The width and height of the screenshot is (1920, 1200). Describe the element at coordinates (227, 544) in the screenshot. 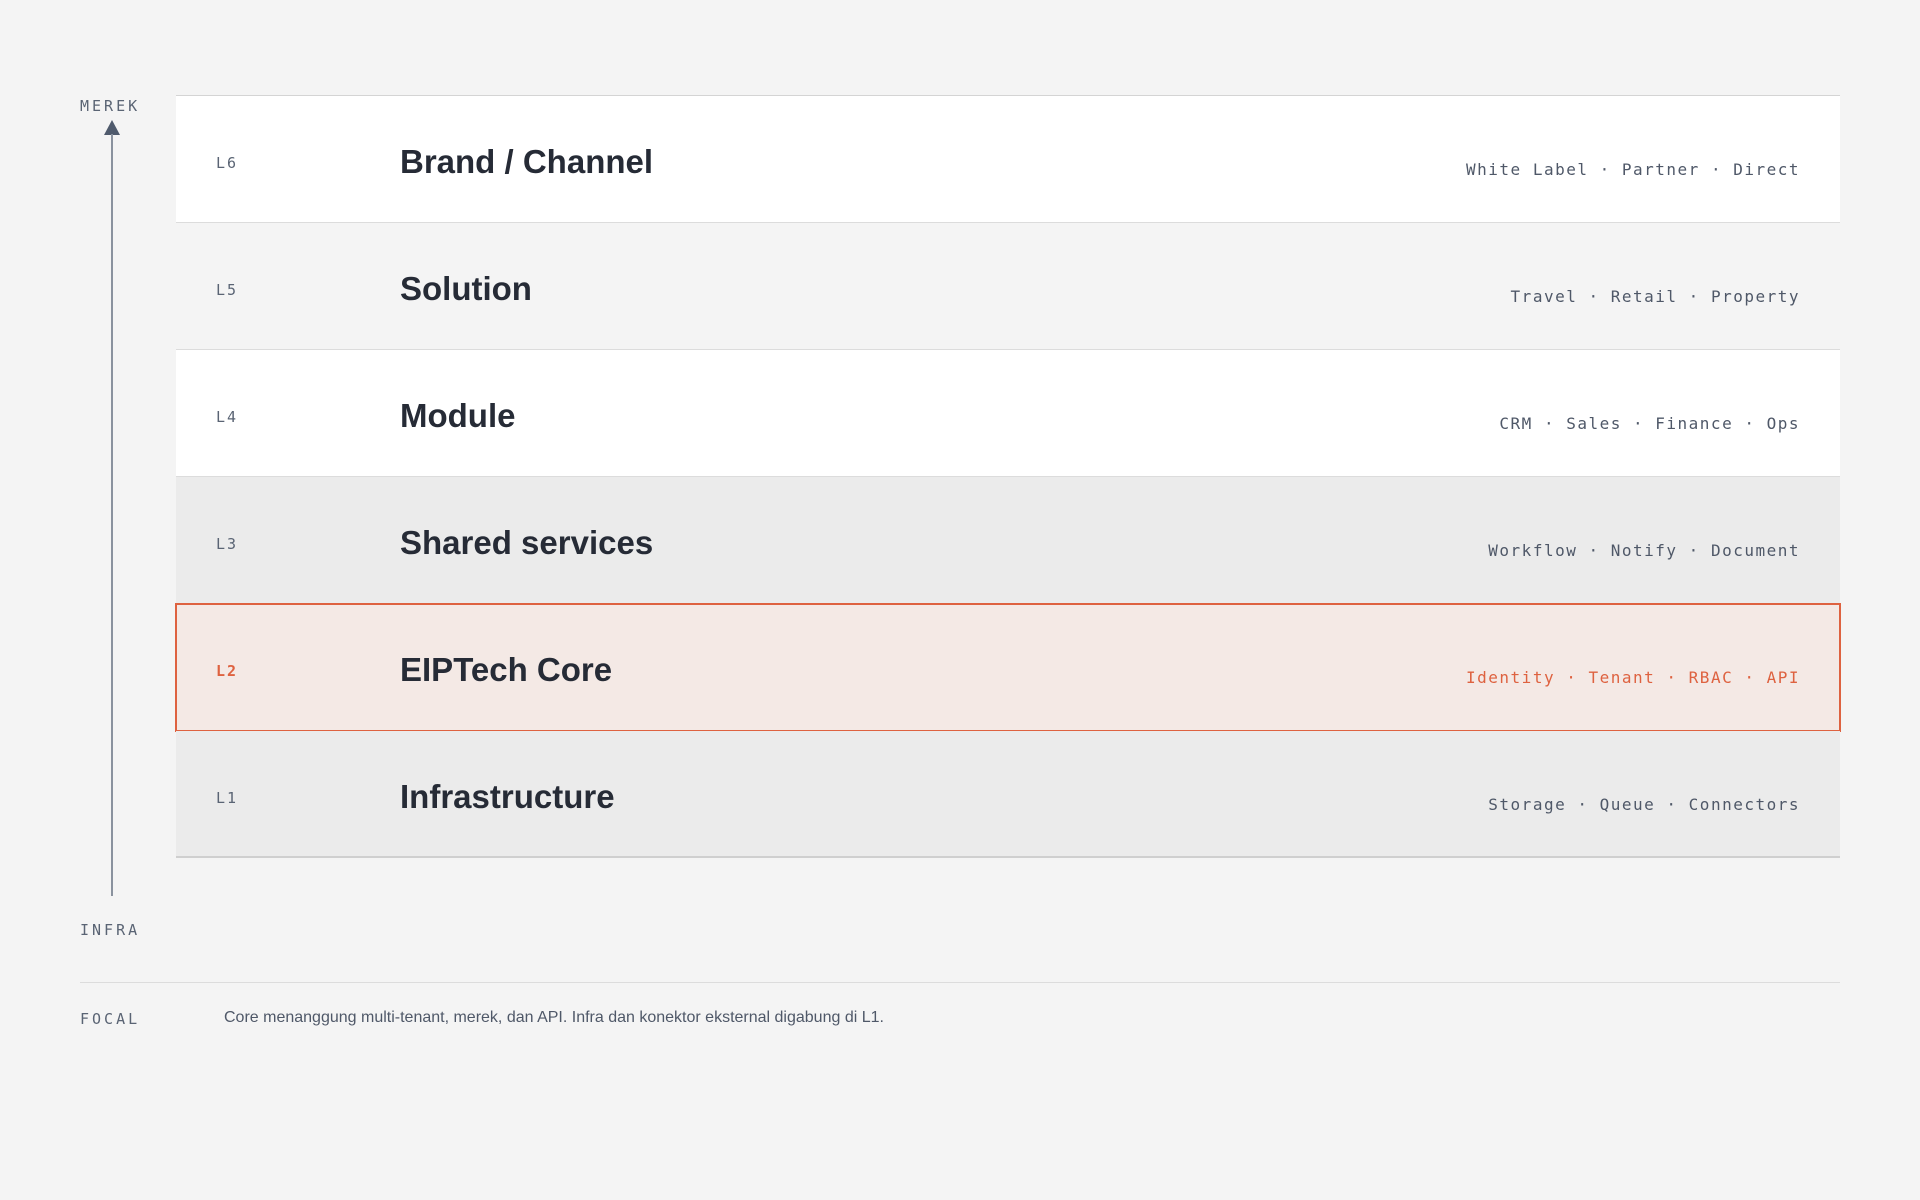

I see `layer-code: L3` at that location.